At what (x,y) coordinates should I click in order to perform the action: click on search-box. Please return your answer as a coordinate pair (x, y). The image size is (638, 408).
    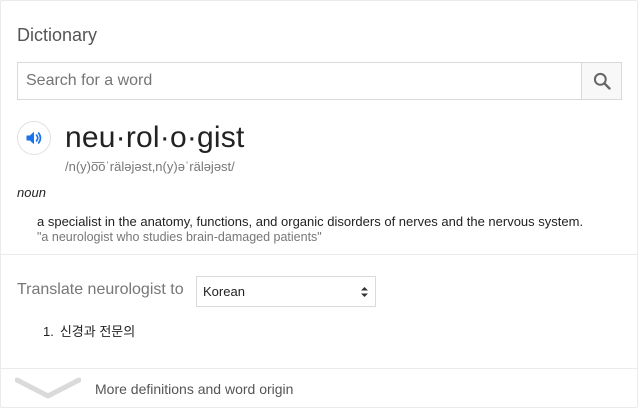
    Looking at the image, I should click on (319, 81).